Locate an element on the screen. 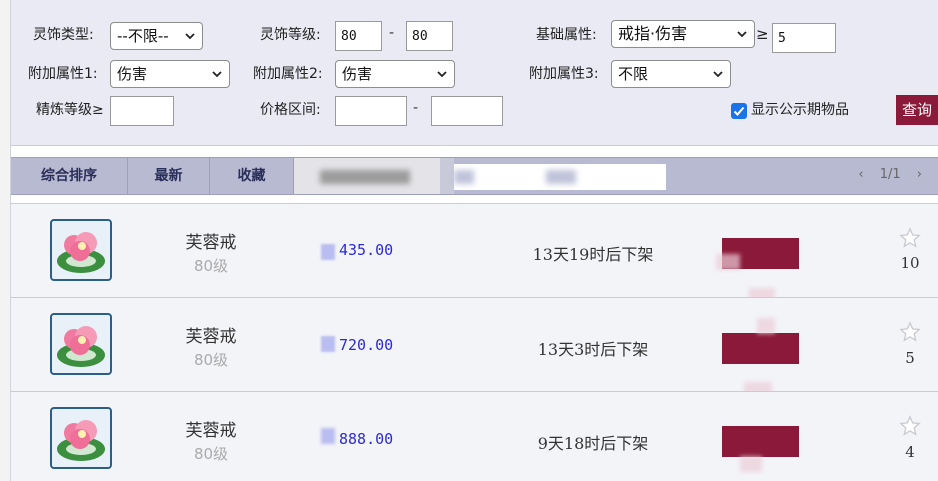  extra3-label: 附加属性3: is located at coordinates (564, 74).